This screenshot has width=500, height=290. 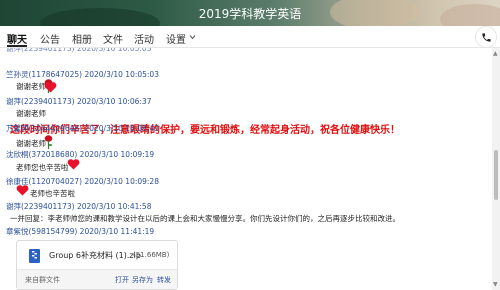 I want to click on open-file-button: 打开, so click(x=122, y=280).